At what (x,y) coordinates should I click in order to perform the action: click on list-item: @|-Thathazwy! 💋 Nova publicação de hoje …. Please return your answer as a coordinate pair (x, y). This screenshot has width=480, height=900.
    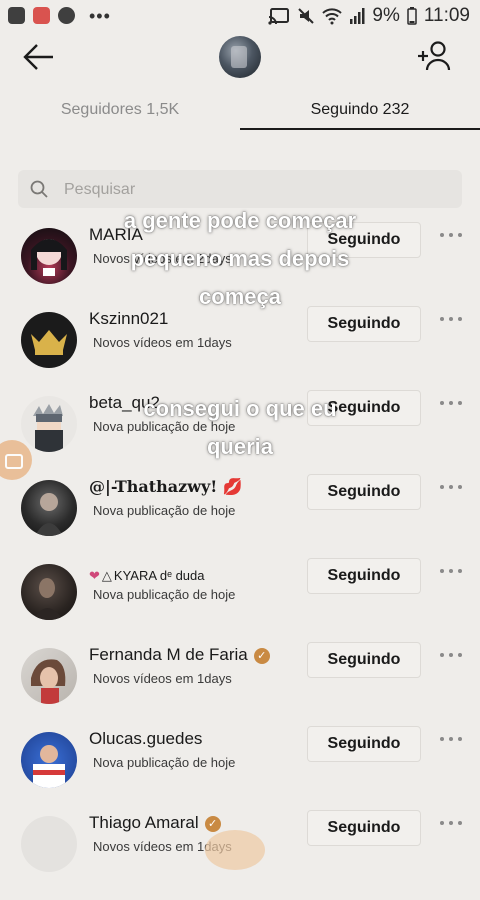
    Looking at the image, I should click on (240, 519).